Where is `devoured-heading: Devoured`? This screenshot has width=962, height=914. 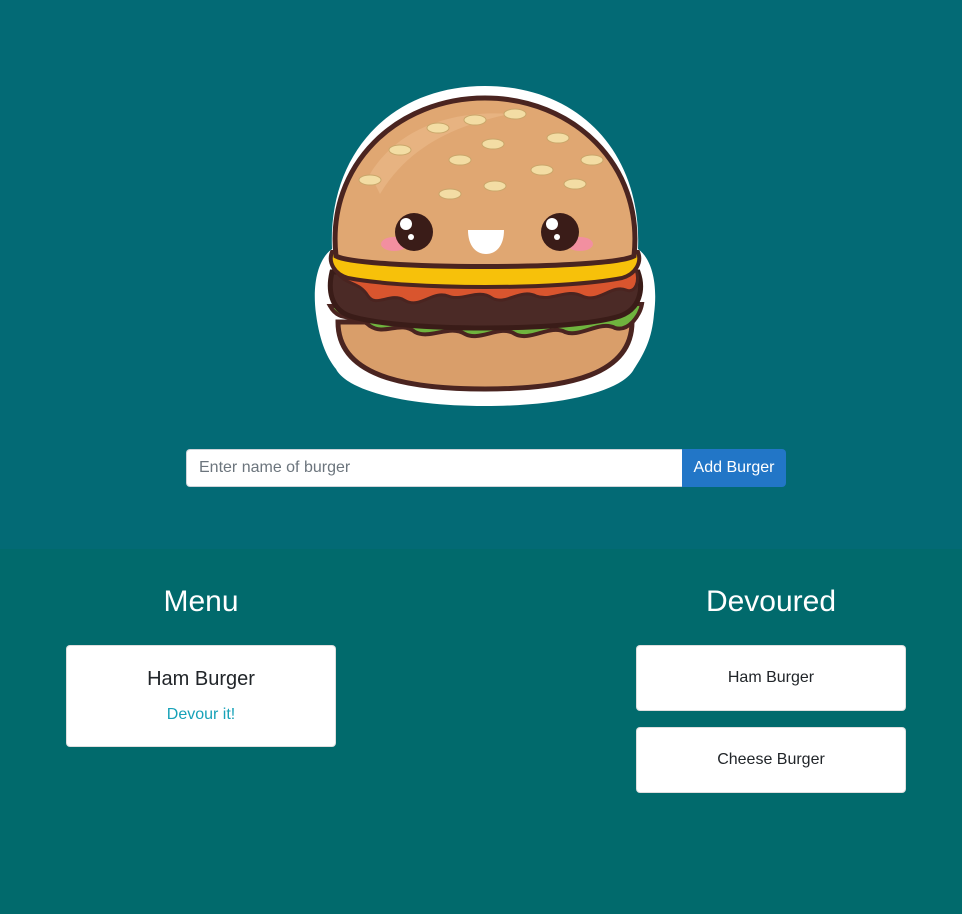
devoured-heading: Devoured is located at coordinates (771, 601).